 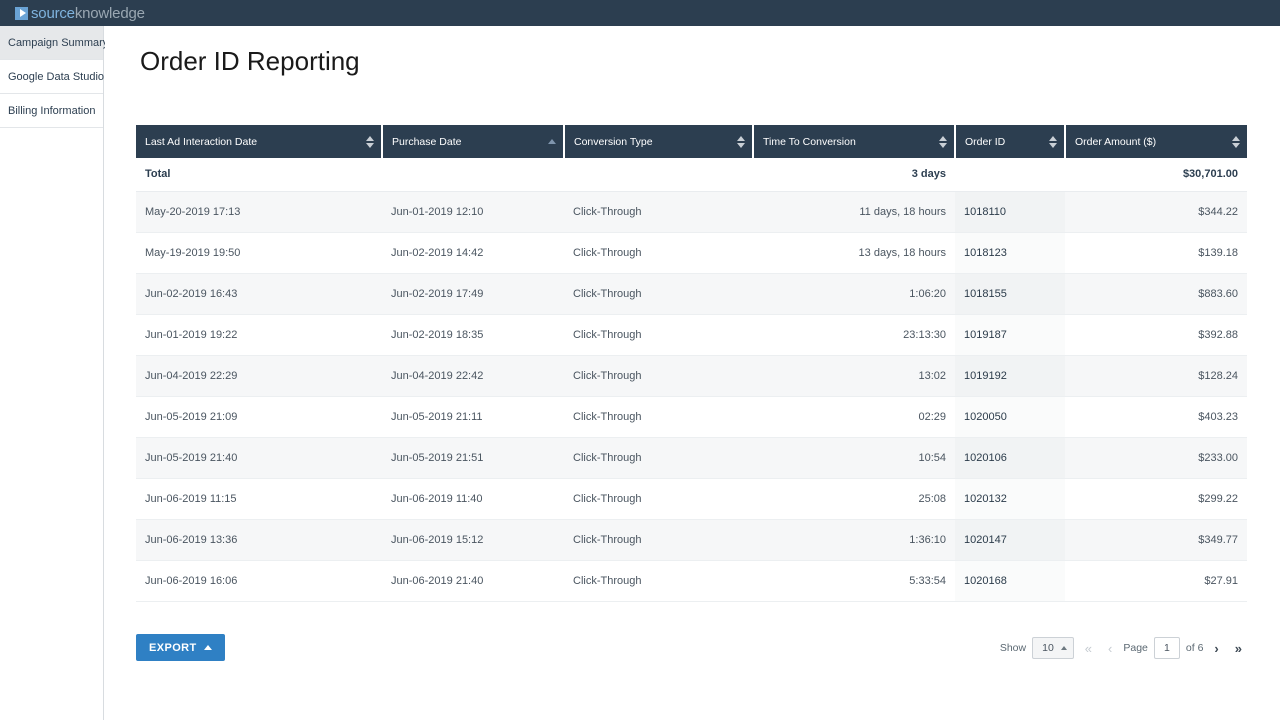 What do you see at coordinates (473, 212) in the screenshot?
I see `cell-purchase-date: Jun-01-2019 12:10` at bounding box center [473, 212].